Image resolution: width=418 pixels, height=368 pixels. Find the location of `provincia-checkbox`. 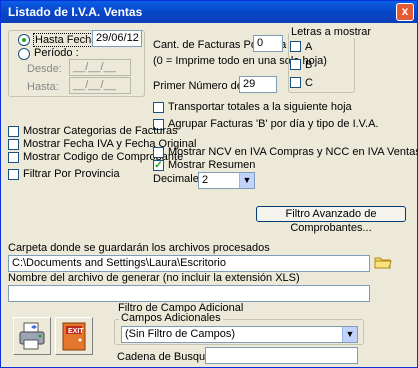

provincia-checkbox is located at coordinates (13, 174).